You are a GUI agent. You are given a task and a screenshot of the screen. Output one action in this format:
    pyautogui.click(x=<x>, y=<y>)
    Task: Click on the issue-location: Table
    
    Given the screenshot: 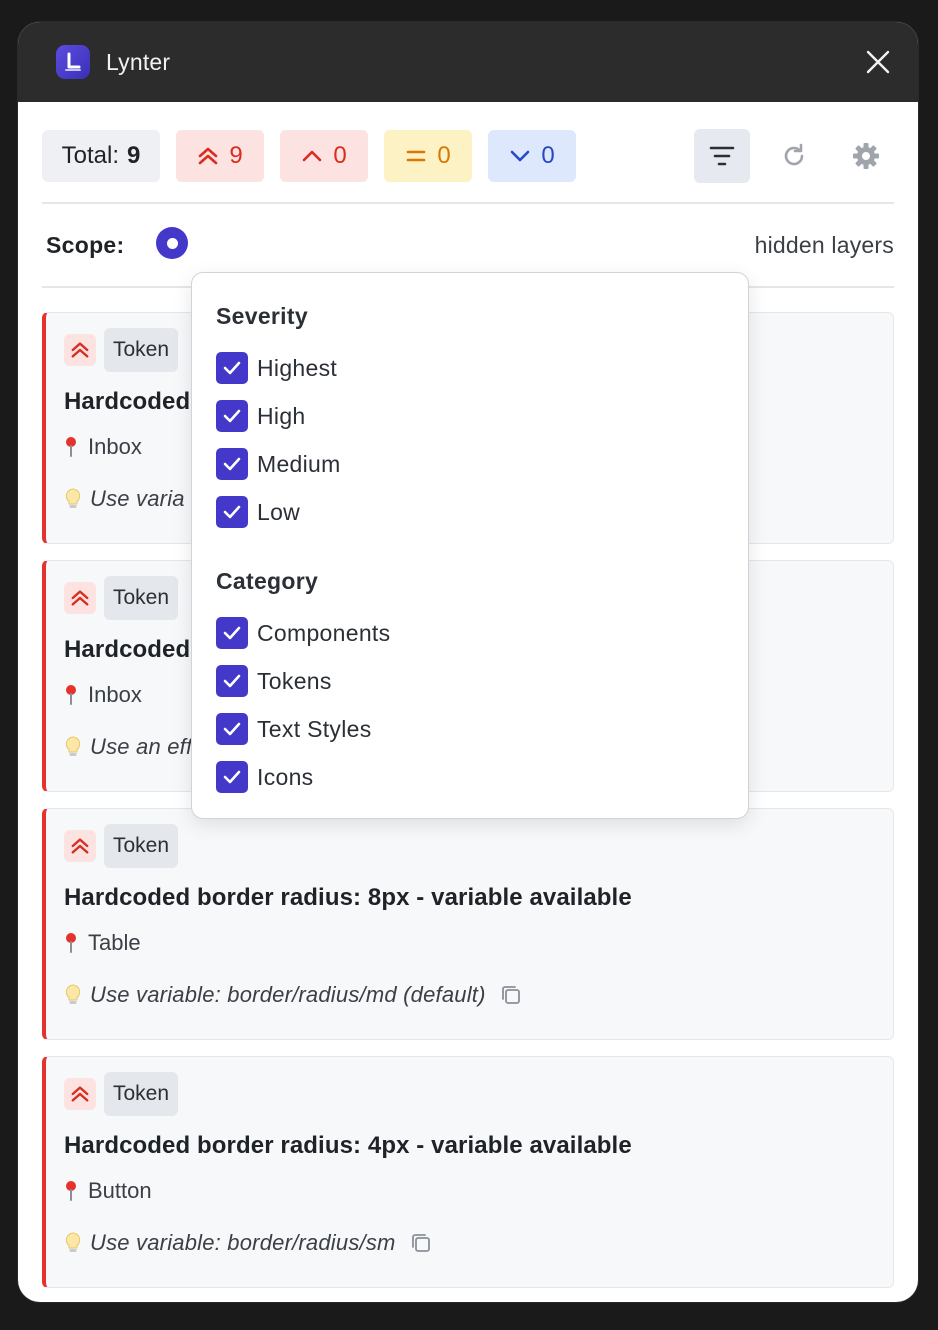 What is the action you would take?
    pyautogui.click(x=478, y=943)
    